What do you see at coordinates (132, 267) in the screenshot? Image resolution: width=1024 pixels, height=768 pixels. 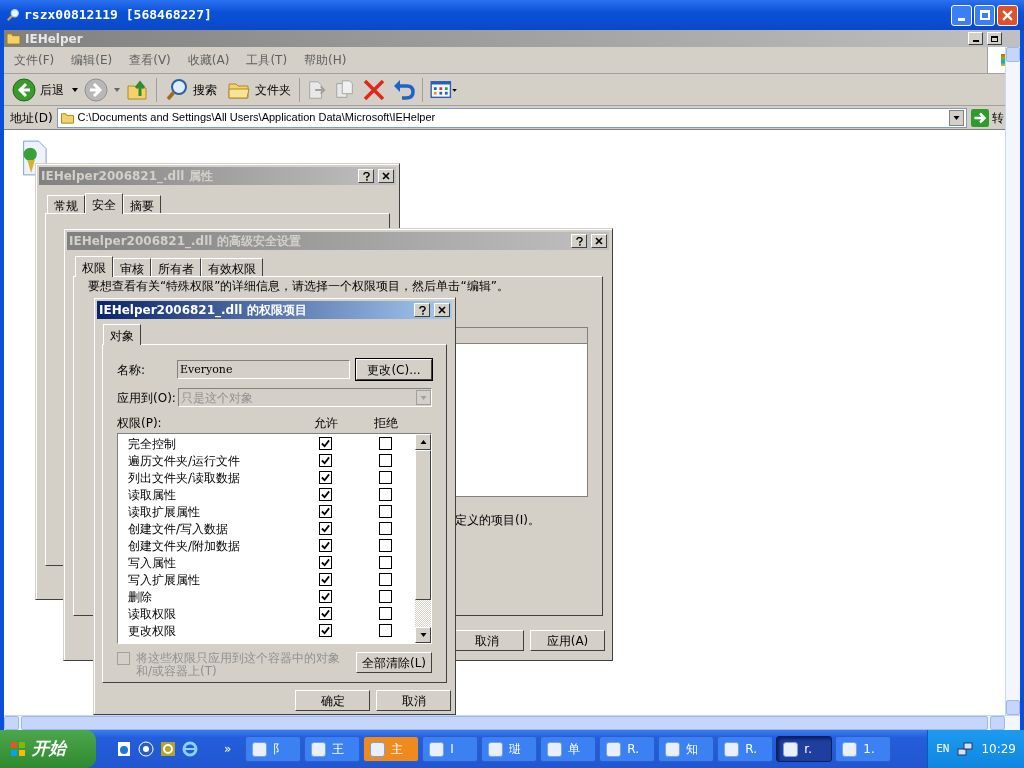 I see `dialog-tab: 审核` at bounding box center [132, 267].